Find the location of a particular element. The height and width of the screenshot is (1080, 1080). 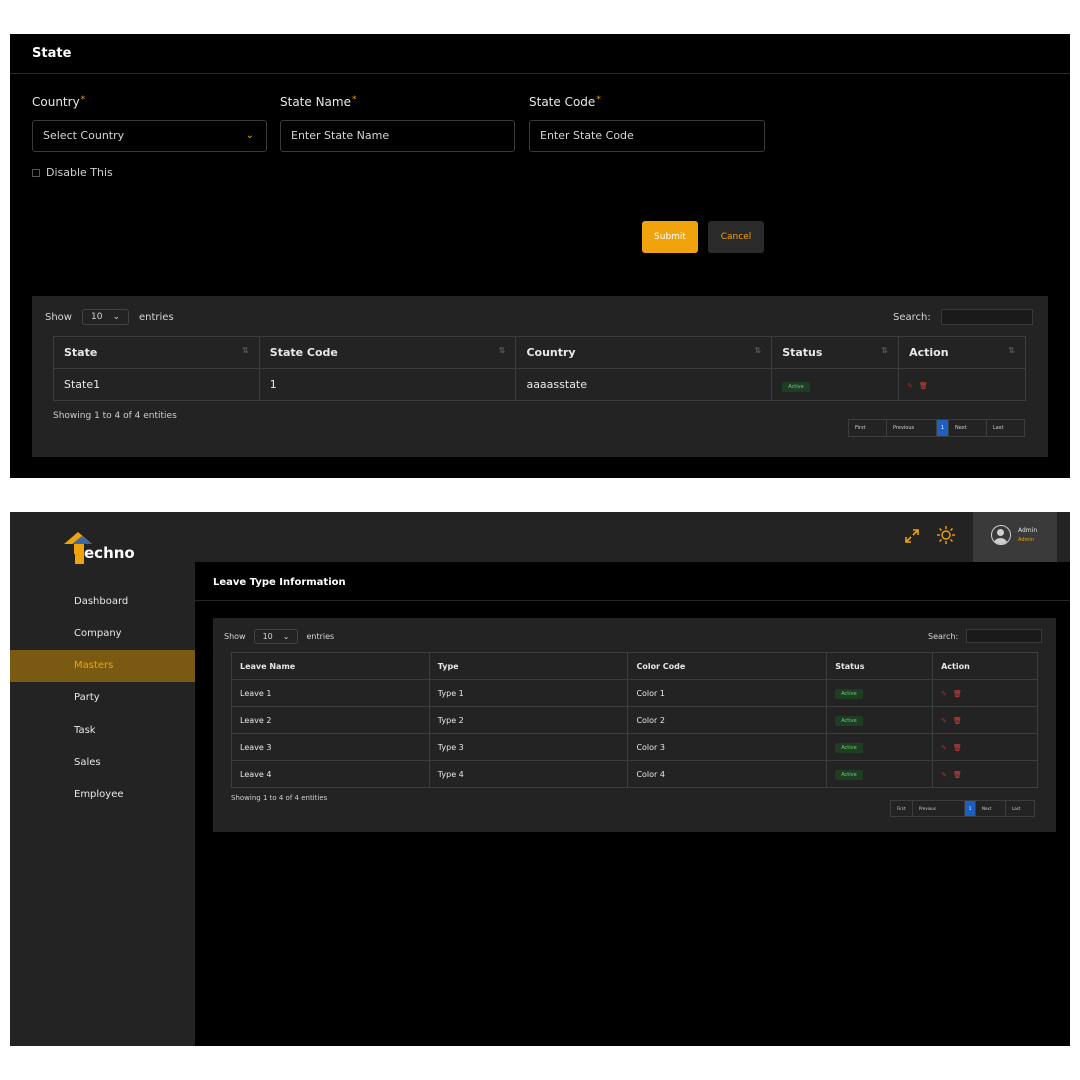

cancel-button: Cancel is located at coordinates (736, 237).